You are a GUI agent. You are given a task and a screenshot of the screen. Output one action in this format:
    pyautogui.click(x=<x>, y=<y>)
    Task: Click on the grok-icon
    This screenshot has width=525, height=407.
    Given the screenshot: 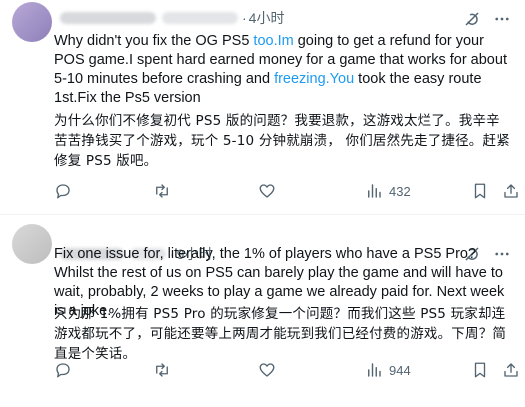 What is the action you would take?
    pyautogui.click(x=472, y=19)
    